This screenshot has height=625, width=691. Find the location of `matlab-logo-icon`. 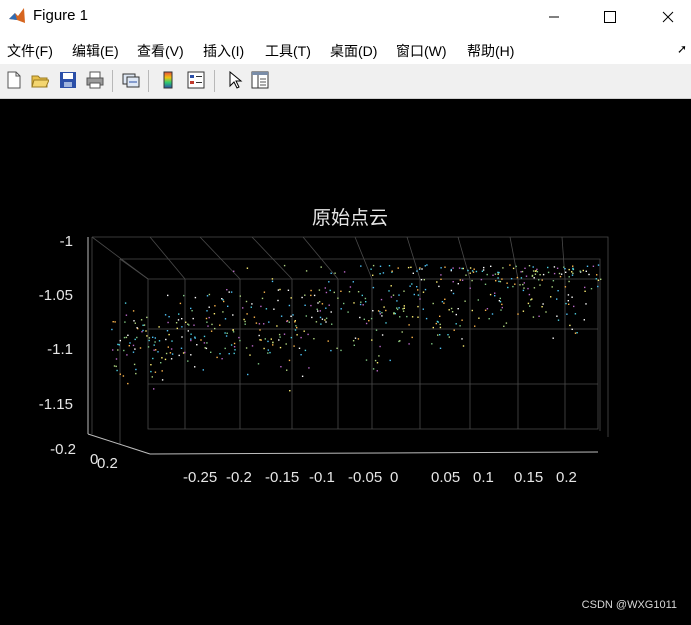

matlab-logo-icon is located at coordinates (17, 16).